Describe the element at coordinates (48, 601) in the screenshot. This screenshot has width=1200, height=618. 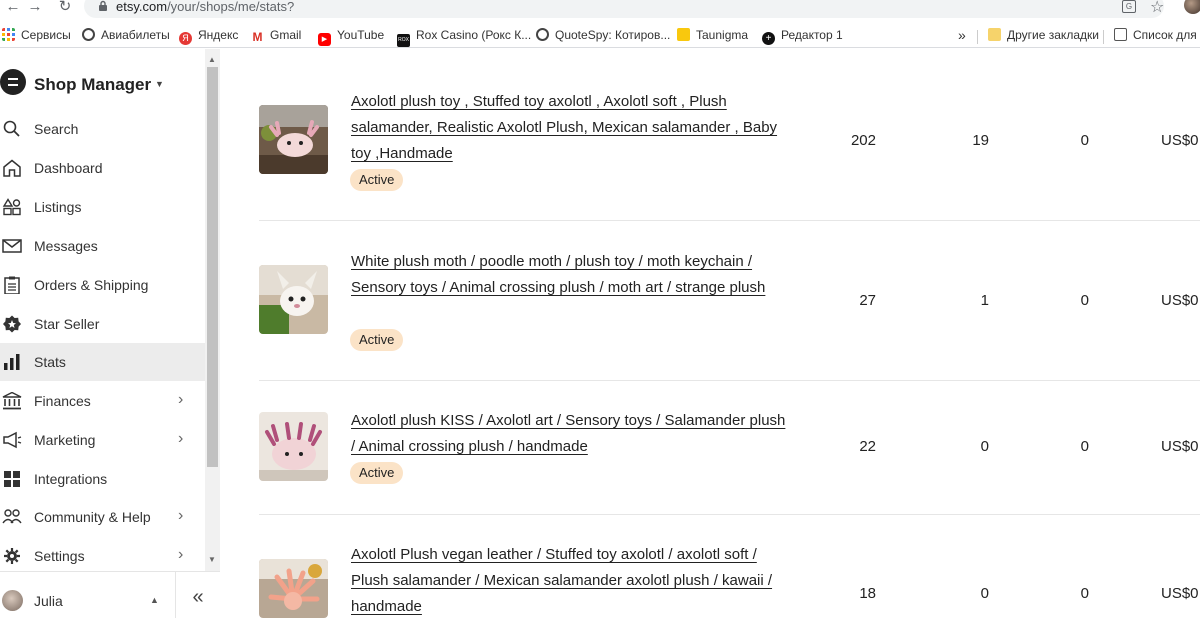
I see `user-name: Julia` at that location.